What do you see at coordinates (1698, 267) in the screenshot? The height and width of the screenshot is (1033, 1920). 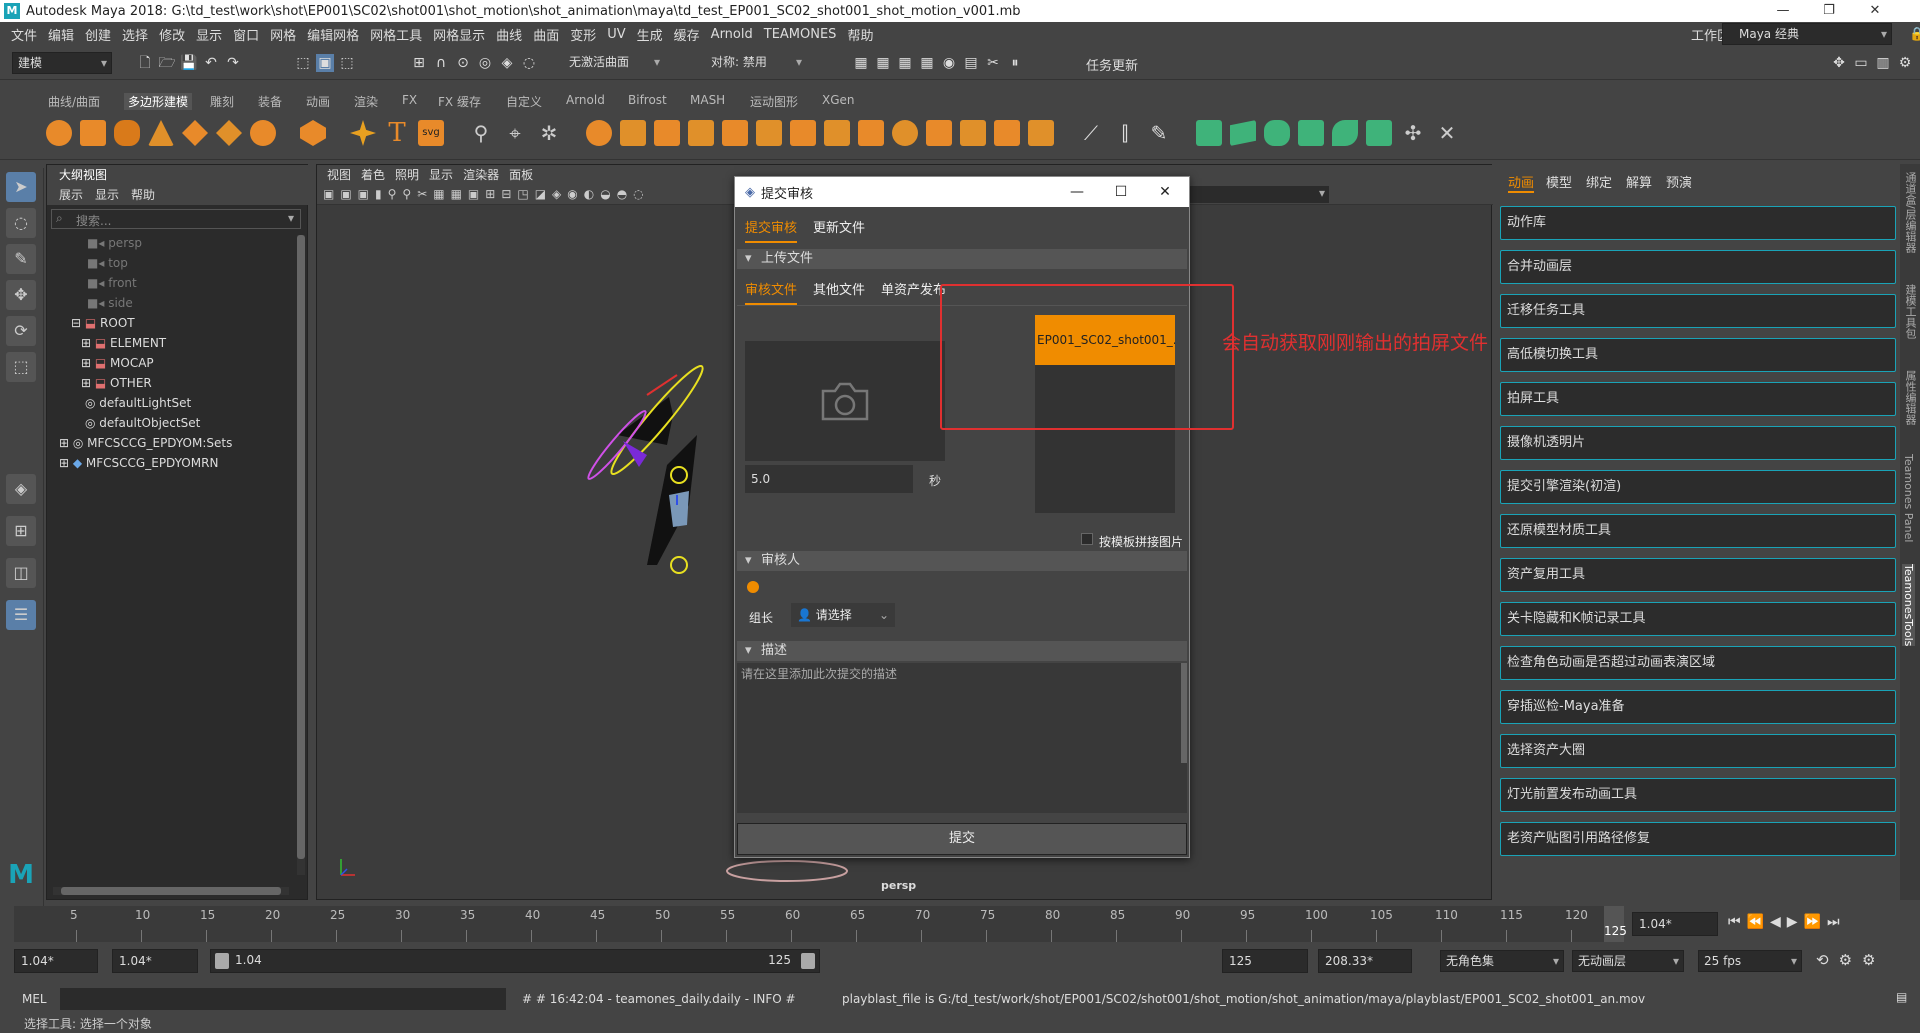 I see `tool-button-merge-anim-layer: 合并动画层` at bounding box center [1698, 267].